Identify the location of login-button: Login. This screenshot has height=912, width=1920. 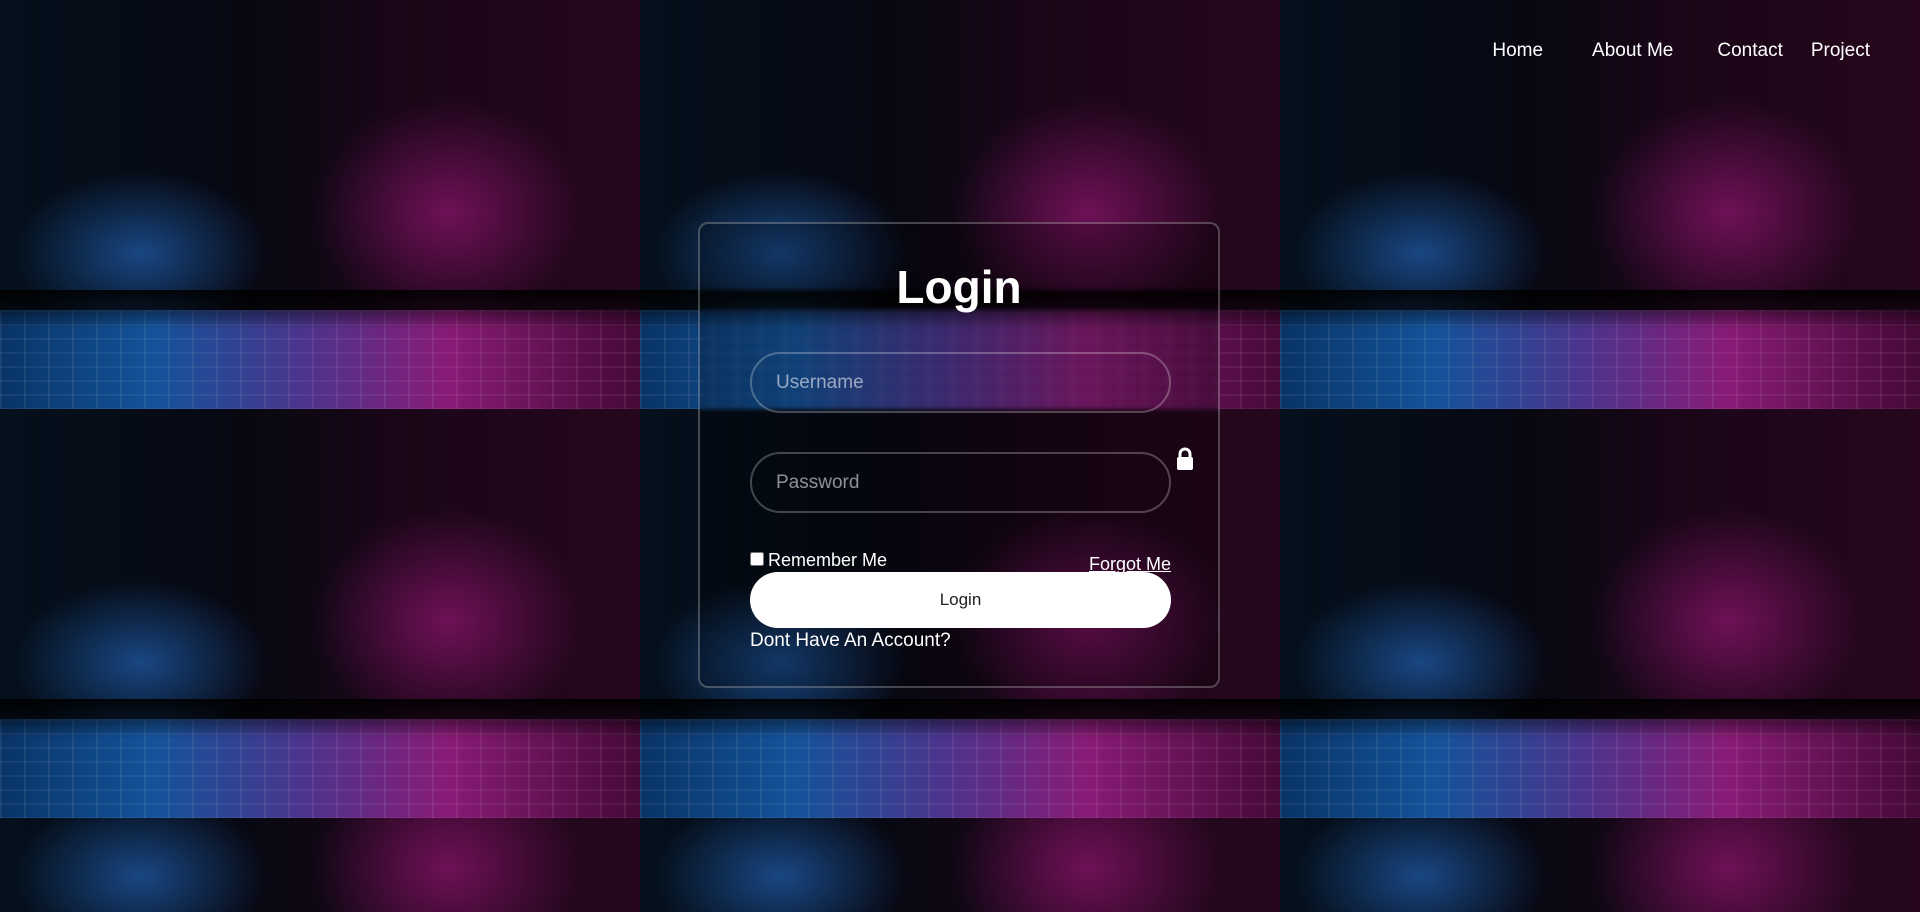
(960, 600).